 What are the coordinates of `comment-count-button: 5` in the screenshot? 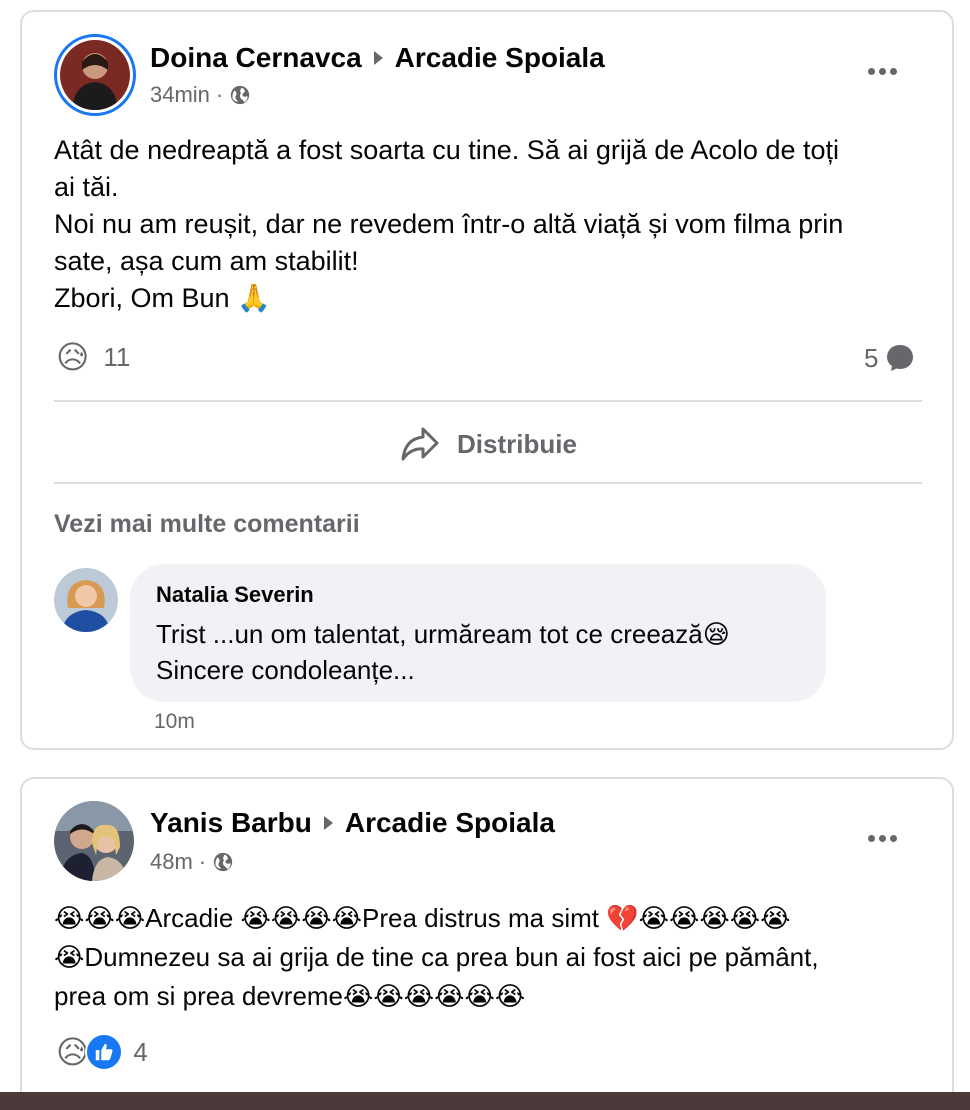 It's located at (890, 358).